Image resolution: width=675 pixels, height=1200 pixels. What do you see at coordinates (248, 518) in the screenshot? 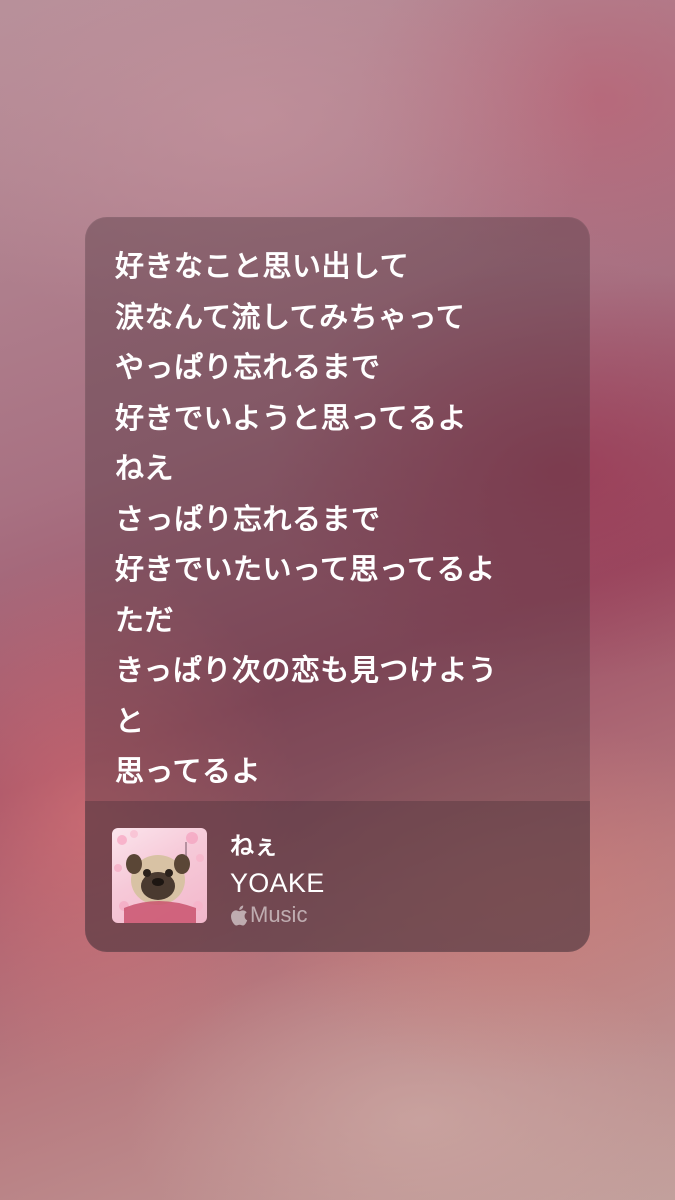
I see `lyric-line: さっぱり忘れるまで` at bounding box center [248, 518].